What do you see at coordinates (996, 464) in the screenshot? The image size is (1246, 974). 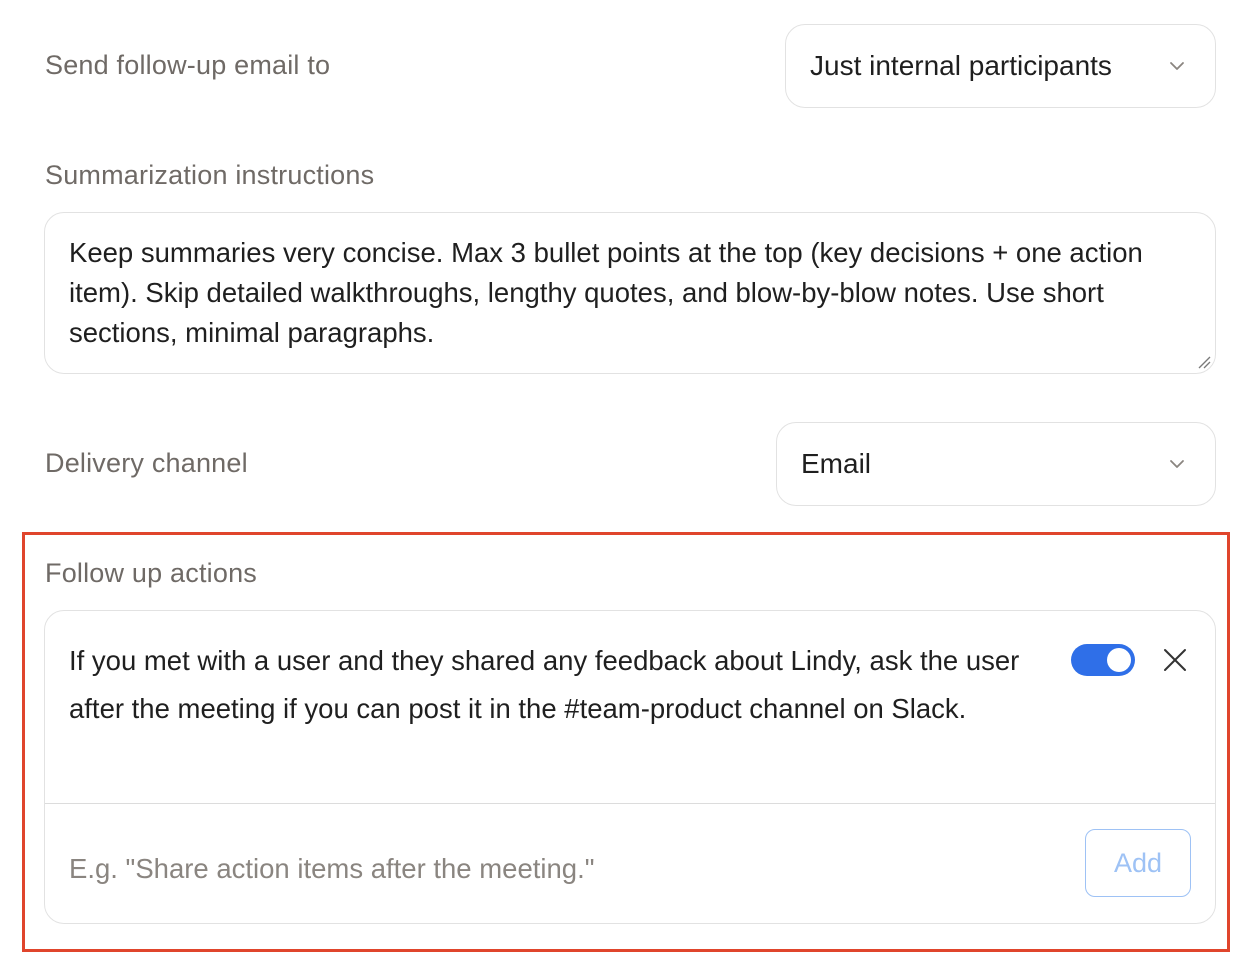 I see `delivery-channel-select: Email` at bounding box center [996, 464].